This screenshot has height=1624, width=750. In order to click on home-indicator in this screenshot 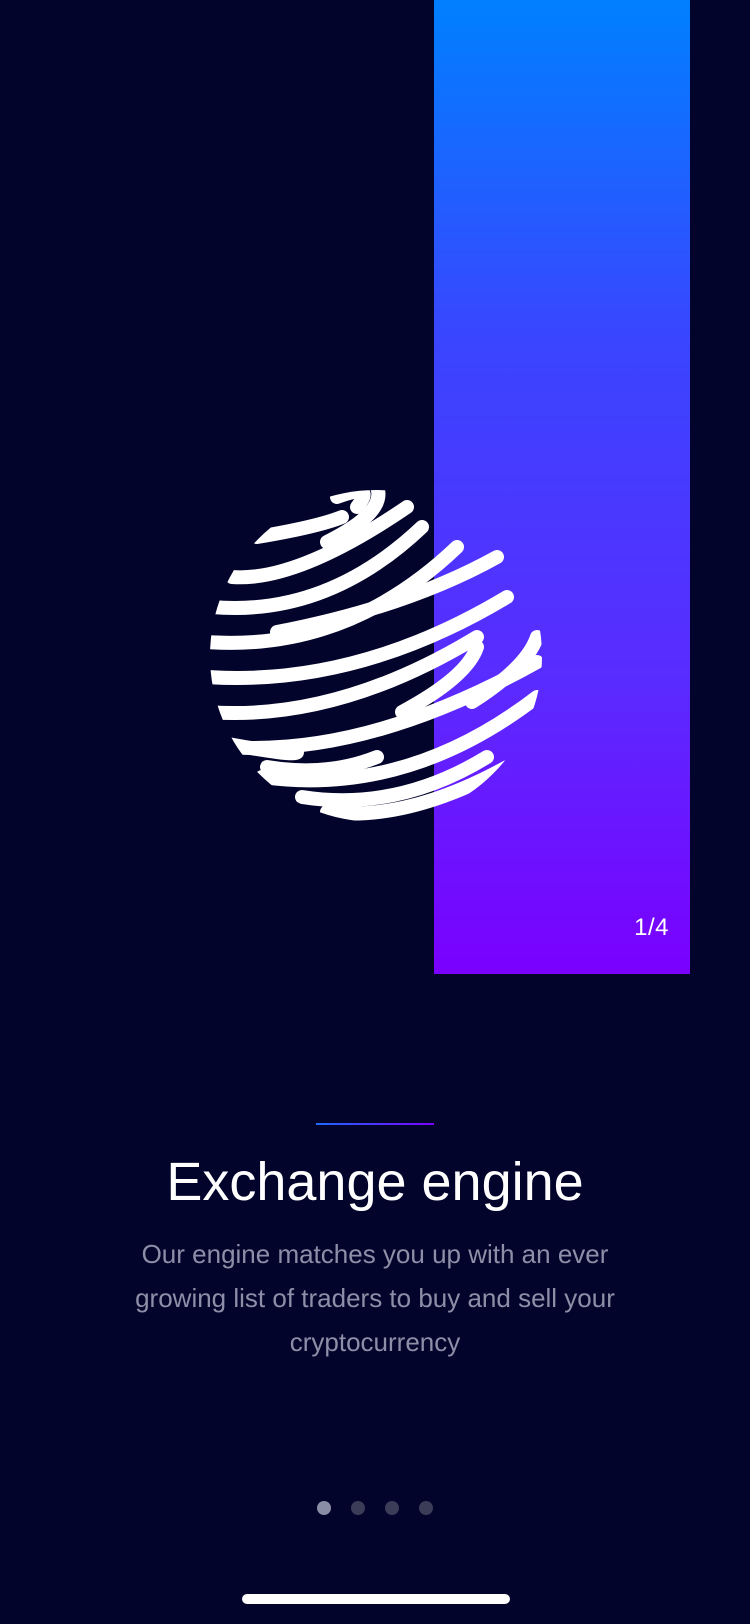, I will do `click(376, 1599)`.